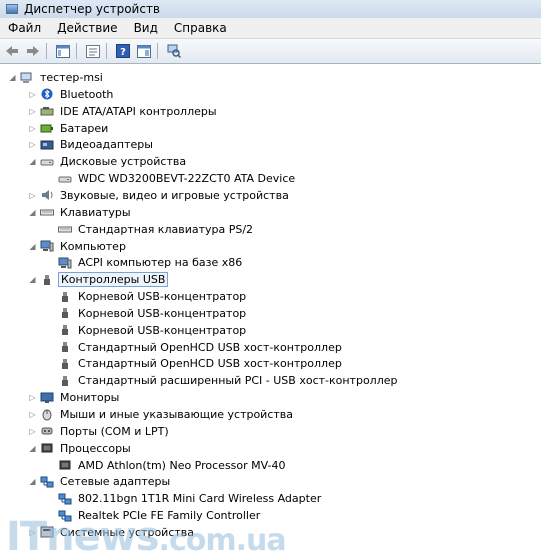  I want to click on properties-button, so click(93, 51).